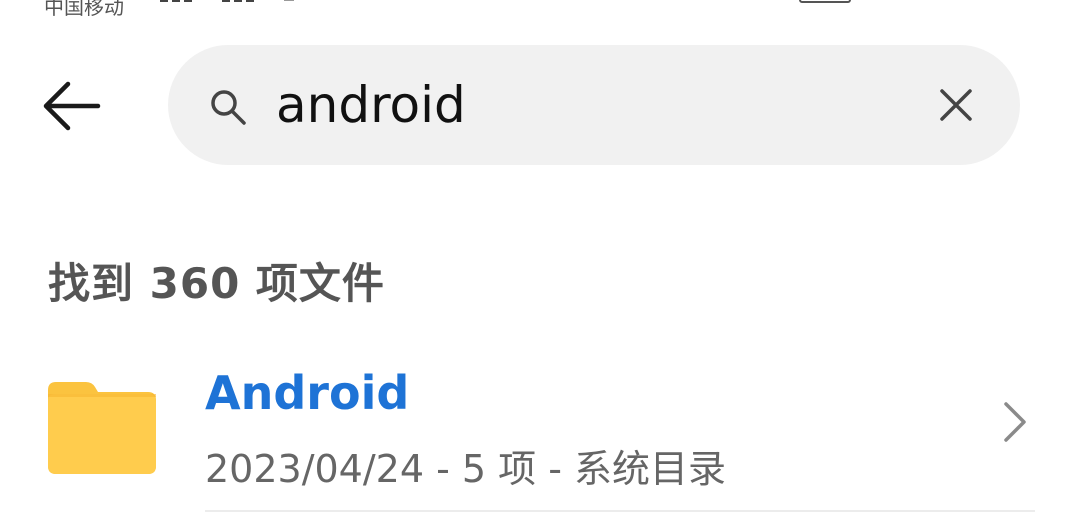  What do you see at coordinates (620, 511) in the screenshot?
I see `divider` at bounding box center [620, 511].